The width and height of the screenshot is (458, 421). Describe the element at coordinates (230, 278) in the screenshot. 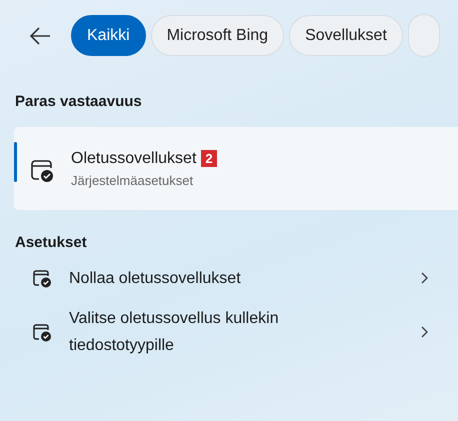

I see `settings-result: Nollaa oletussovellukset` at that location.